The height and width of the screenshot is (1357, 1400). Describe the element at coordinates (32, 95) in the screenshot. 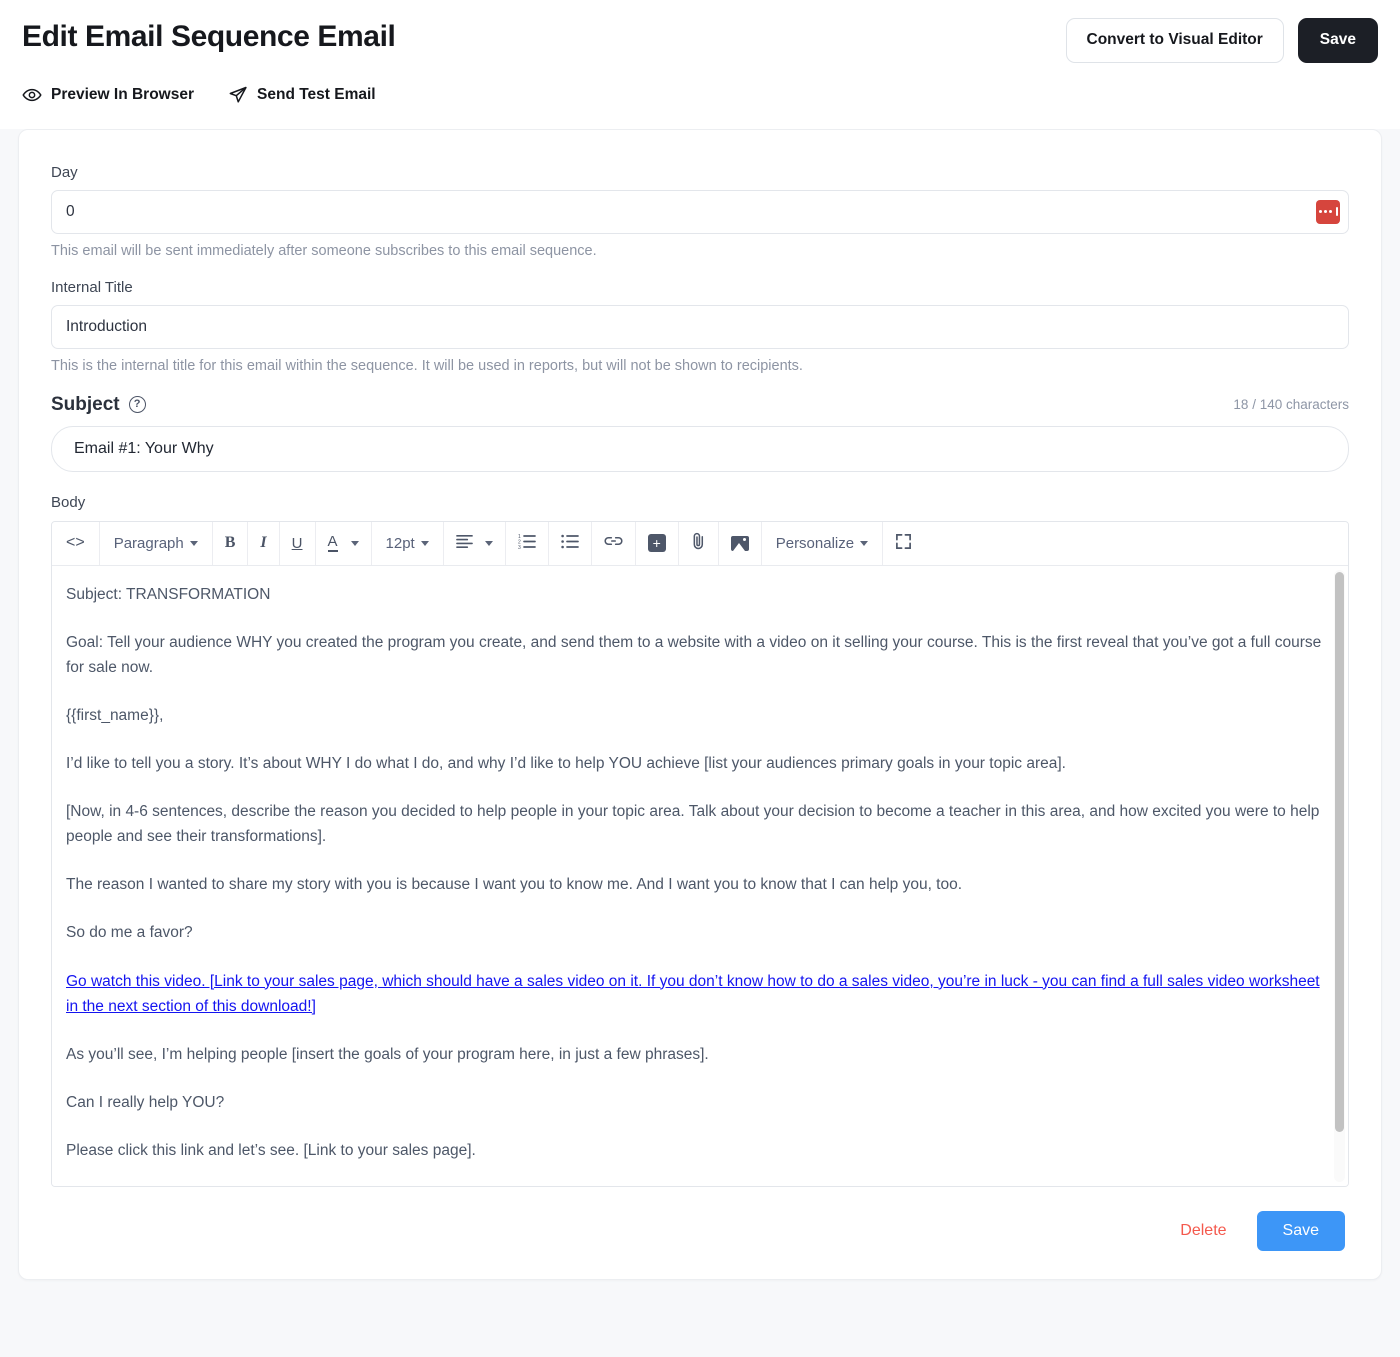

I see `eye-icon` at that location.